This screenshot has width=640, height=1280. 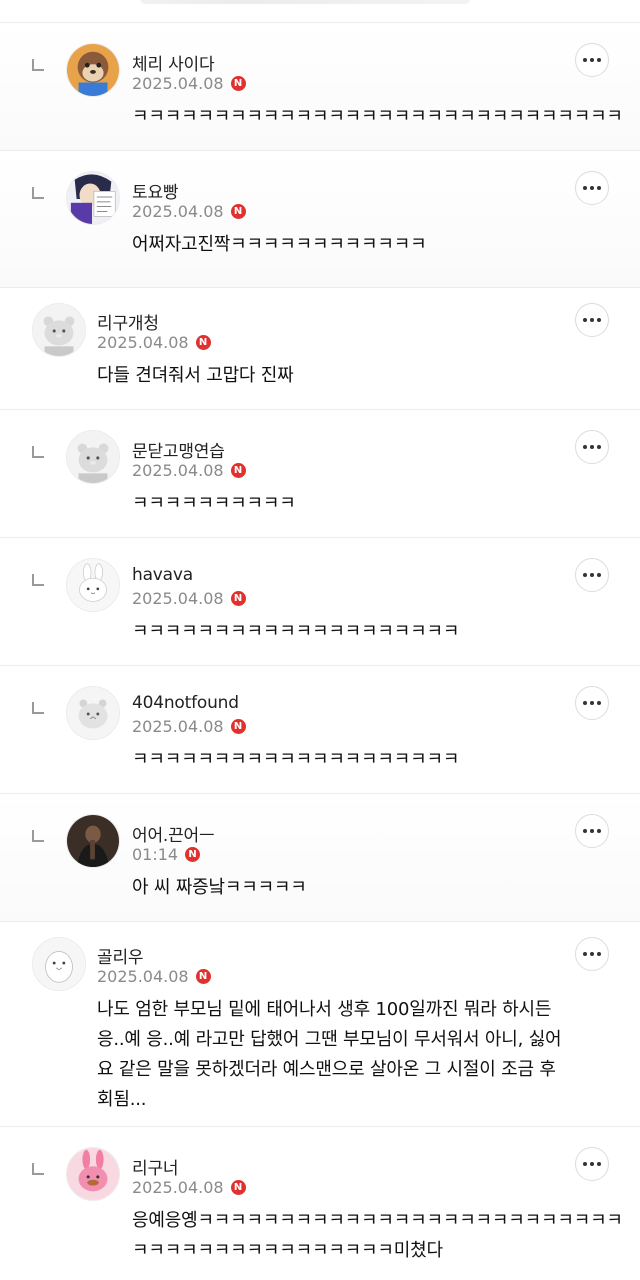 What do you see at coordinates (93, 1174) in the screenshot?
I see `pink-rabbit-avatar` at bounding box center [93, 1174].